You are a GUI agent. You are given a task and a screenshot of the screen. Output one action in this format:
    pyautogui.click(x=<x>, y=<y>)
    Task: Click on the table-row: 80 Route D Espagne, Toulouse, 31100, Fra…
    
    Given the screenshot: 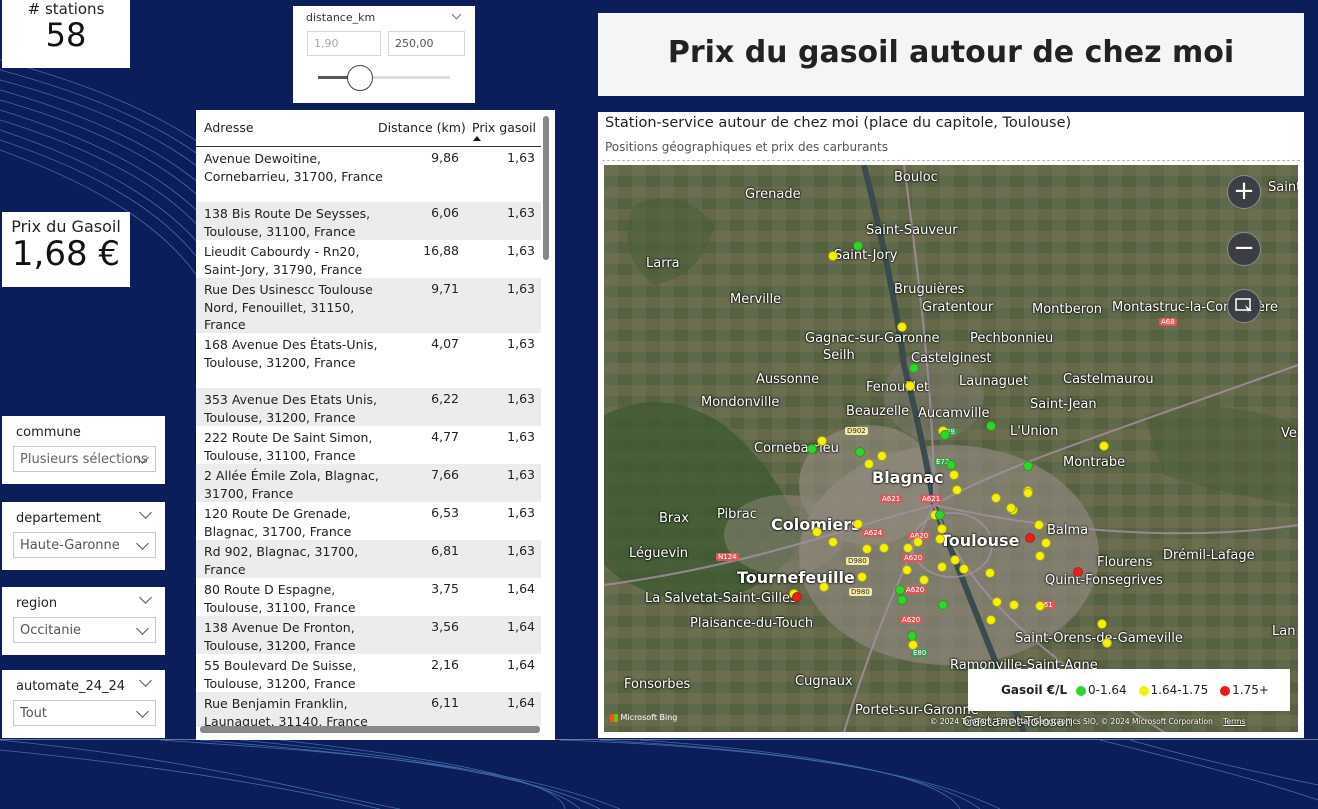 What is the action you would take?
    pyautogui.click(x=368, y=597)
    